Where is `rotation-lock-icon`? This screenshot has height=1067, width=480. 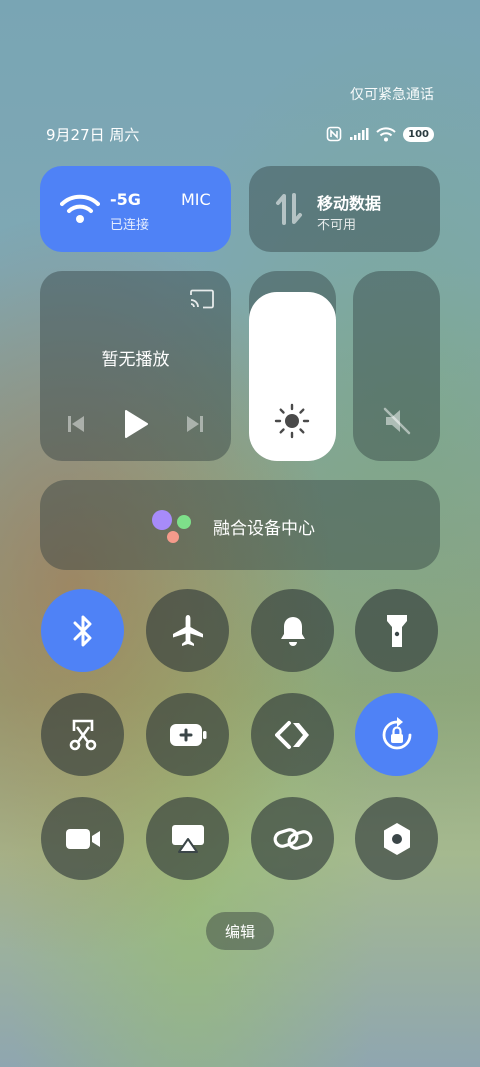 rotation-lock-icon is located at coordinates (396, 732).